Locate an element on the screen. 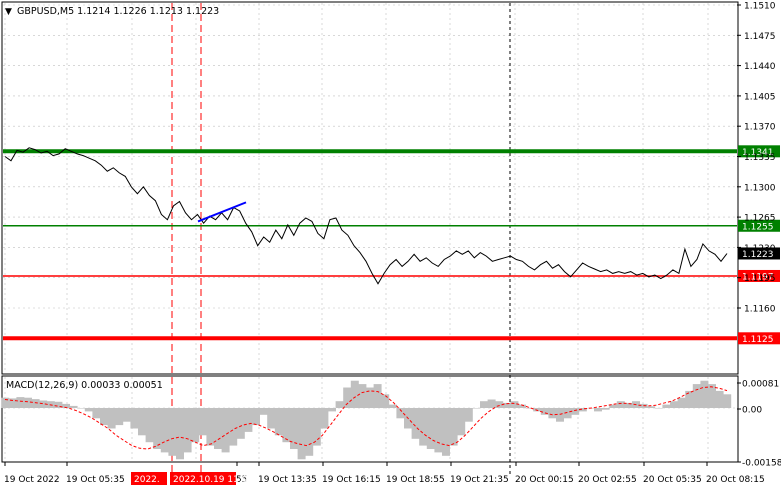  price-axis-label: 1.1300 is located at coordinates (760, 188).